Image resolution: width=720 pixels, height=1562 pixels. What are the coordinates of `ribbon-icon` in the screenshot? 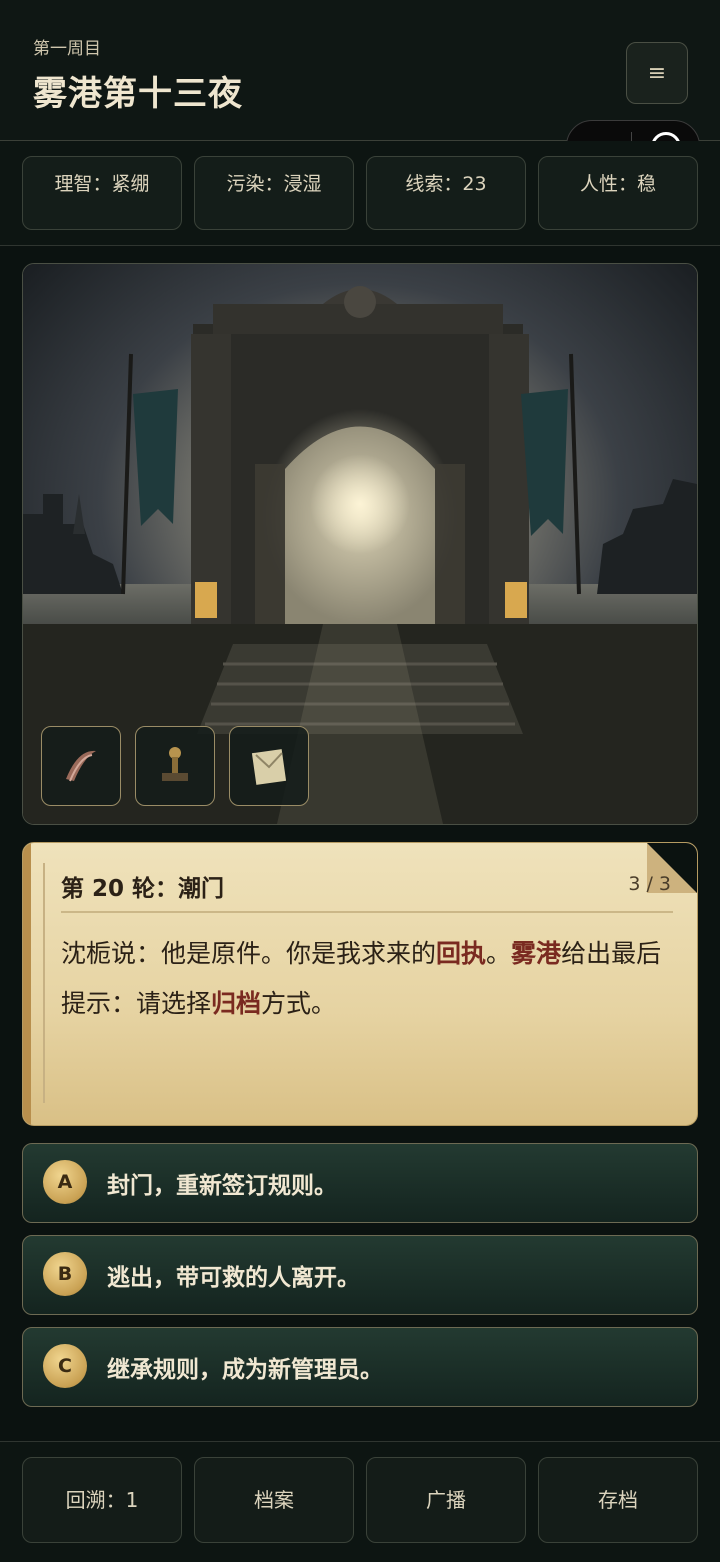 It's located at (81, 766).